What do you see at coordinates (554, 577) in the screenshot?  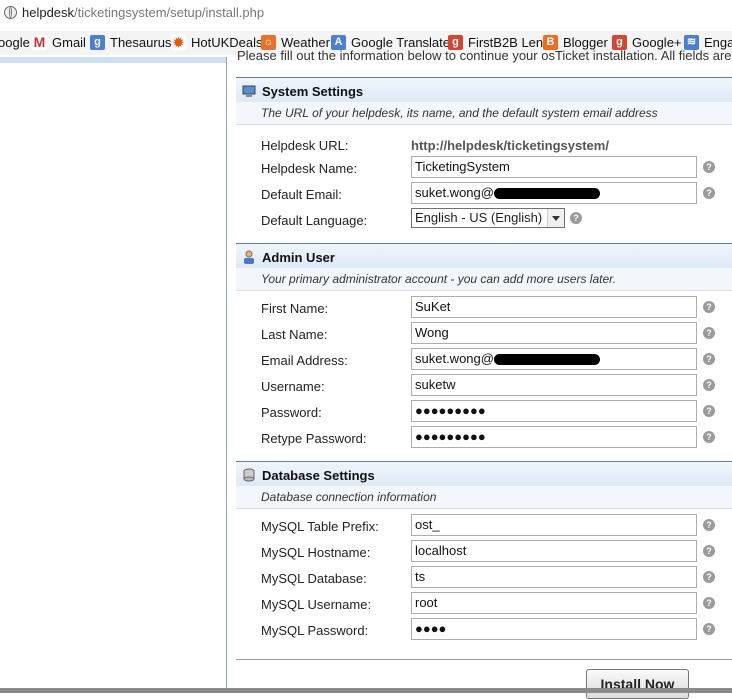 I see `database-input: ts` at bounding box center [554, 577].